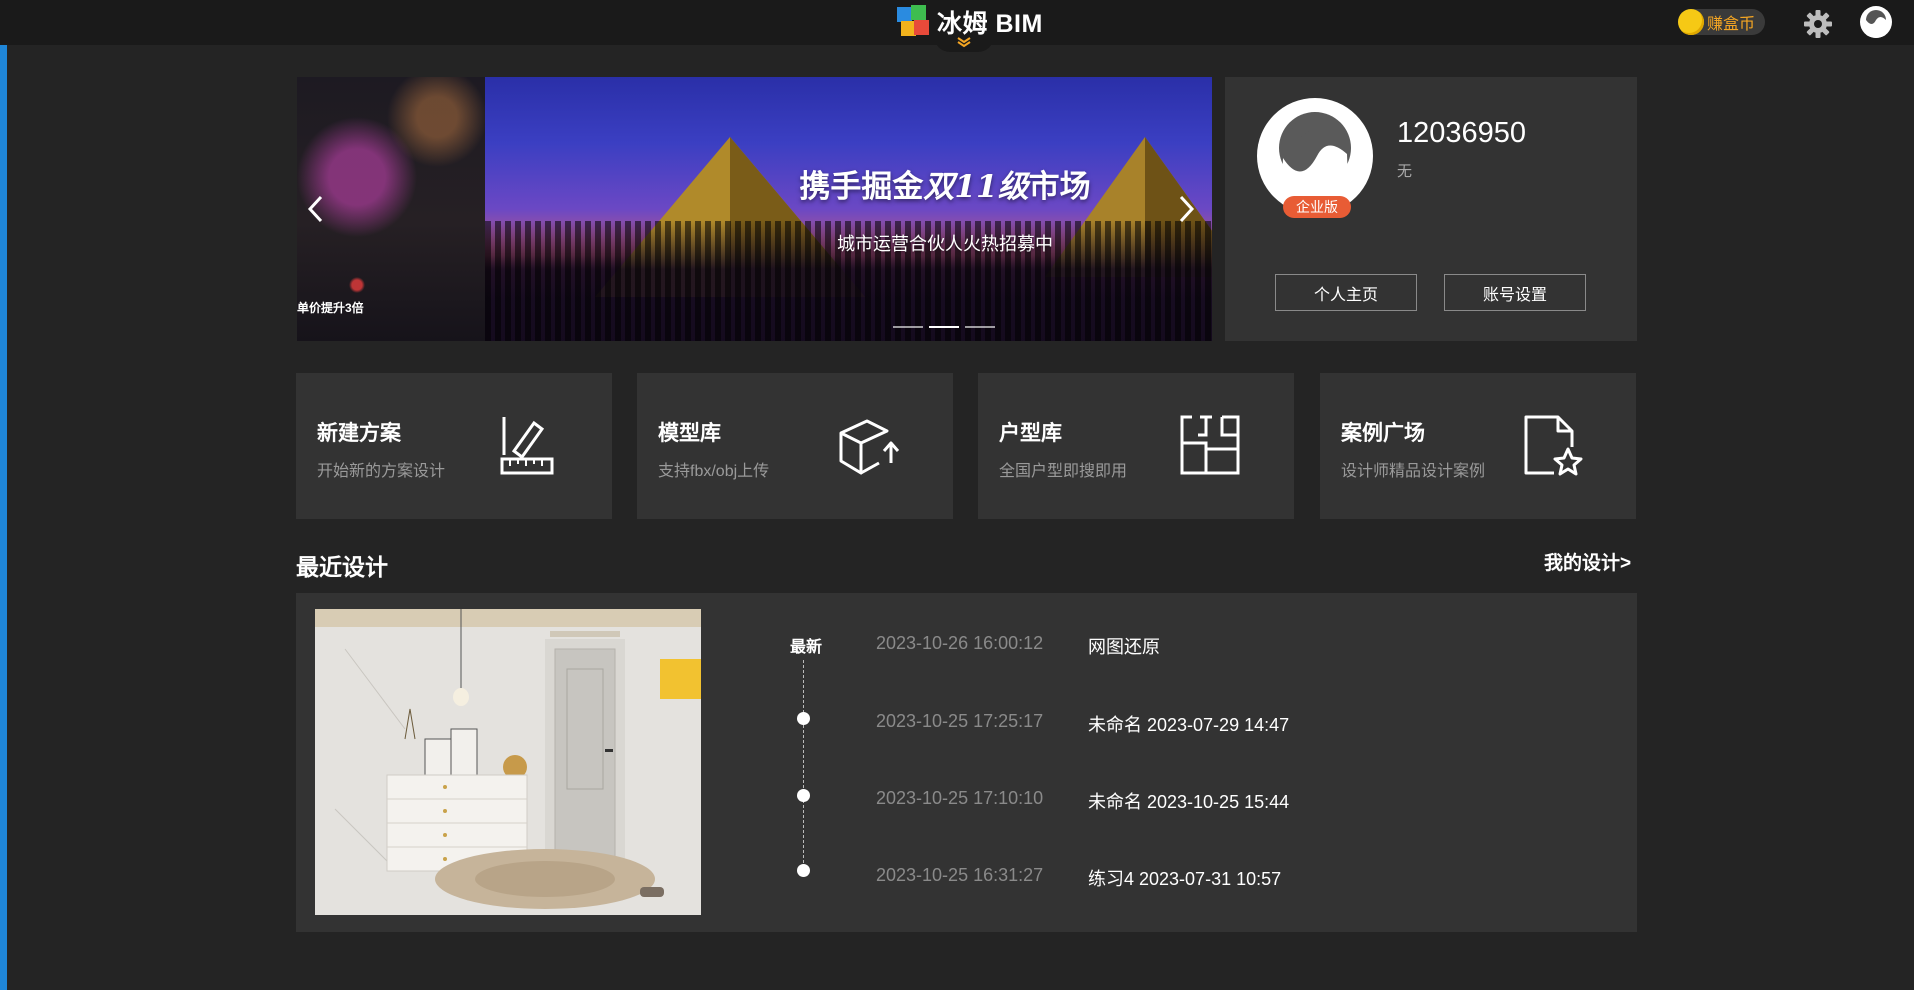 The width and height of the screenshot is (1914, 990). Describe the element at coordinates (1731, 24) in the screenshot. I see `coin-label: 赚盒币` at that location.